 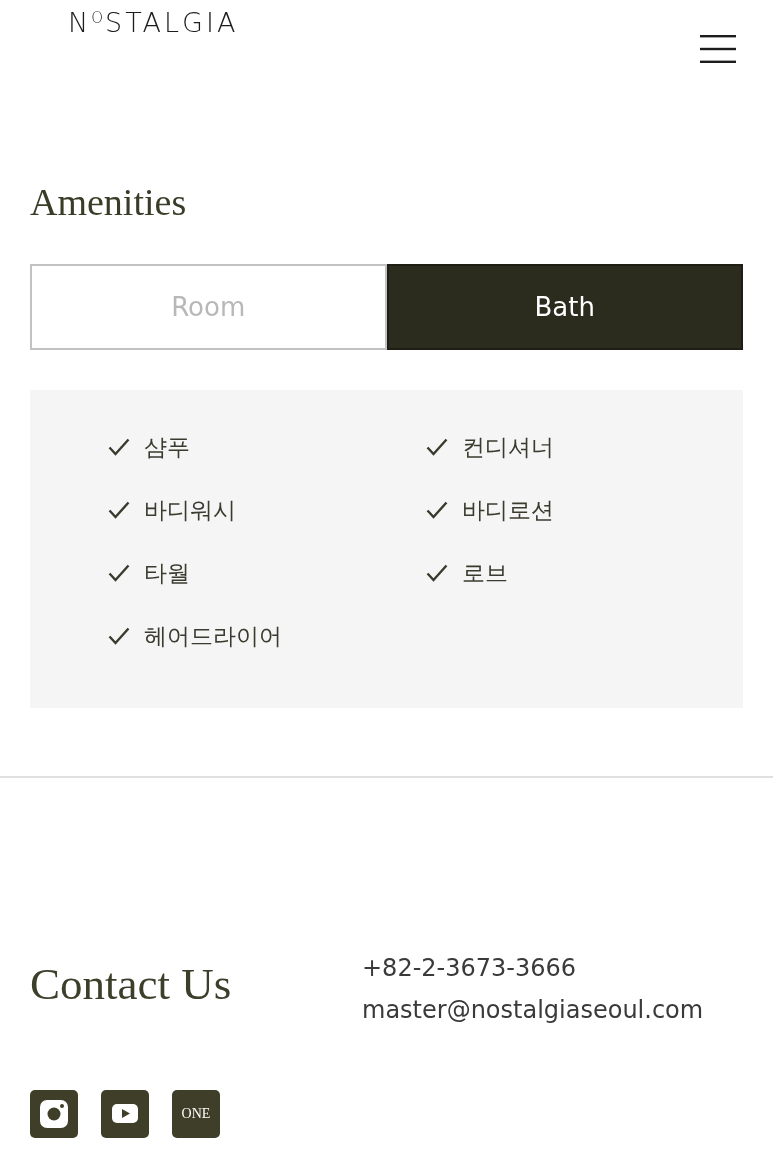 What do you see at coordinates (167, 573) in the screenshot?
I see `amenity-label: 타월` at bounding box center [167, 573].